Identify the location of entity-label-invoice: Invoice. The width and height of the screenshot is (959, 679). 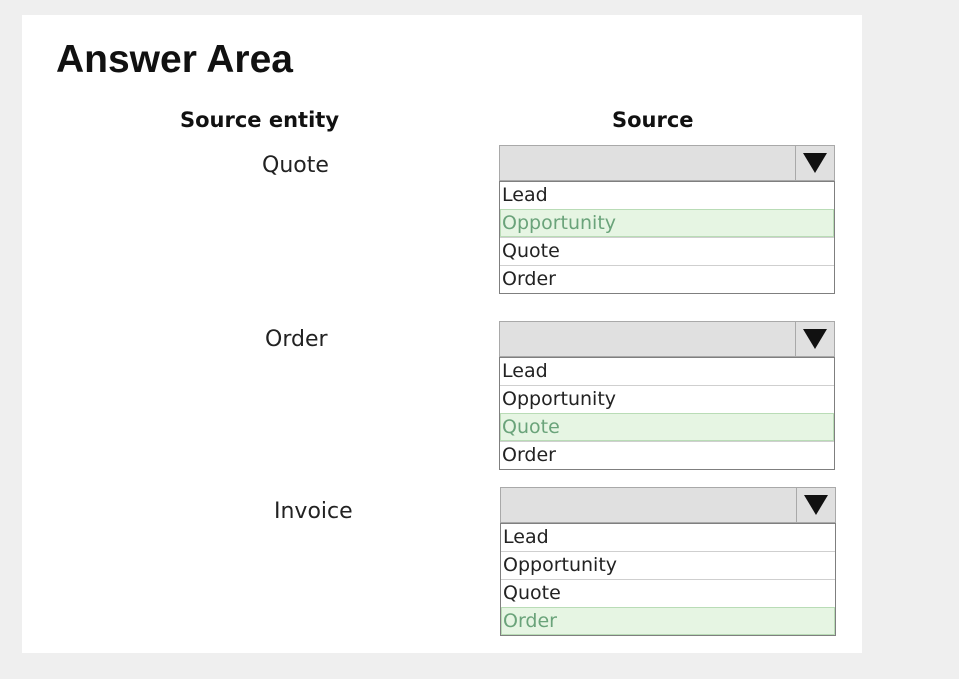
(313, 511).